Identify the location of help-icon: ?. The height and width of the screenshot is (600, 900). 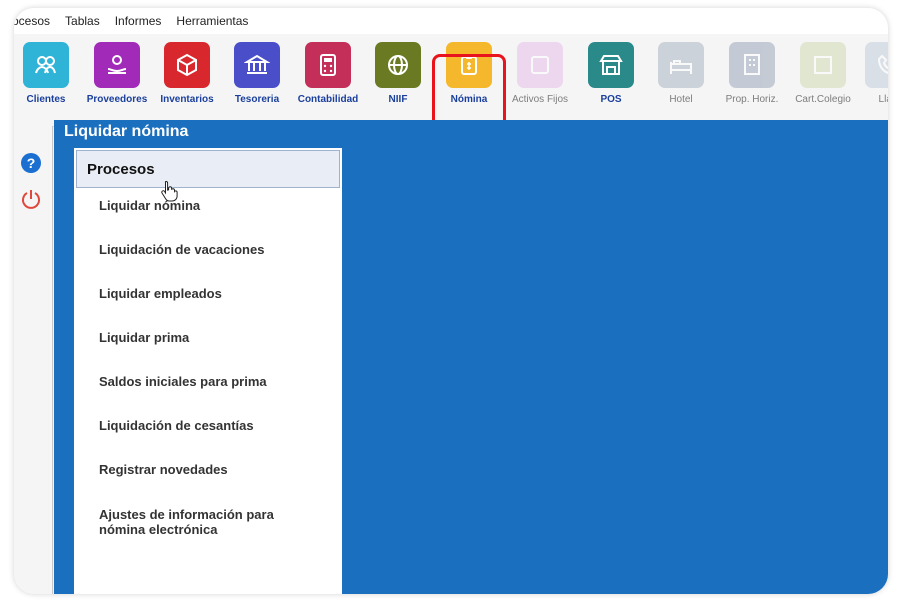
(31, 163).